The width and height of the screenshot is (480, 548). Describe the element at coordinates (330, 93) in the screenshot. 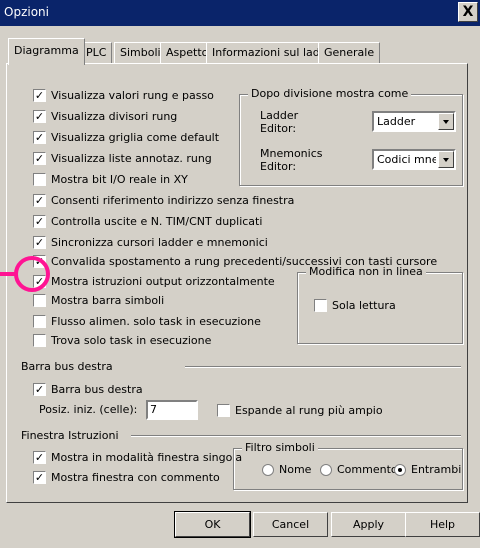

I see `after-split-title: Dopo divisione mostra come` at that location.